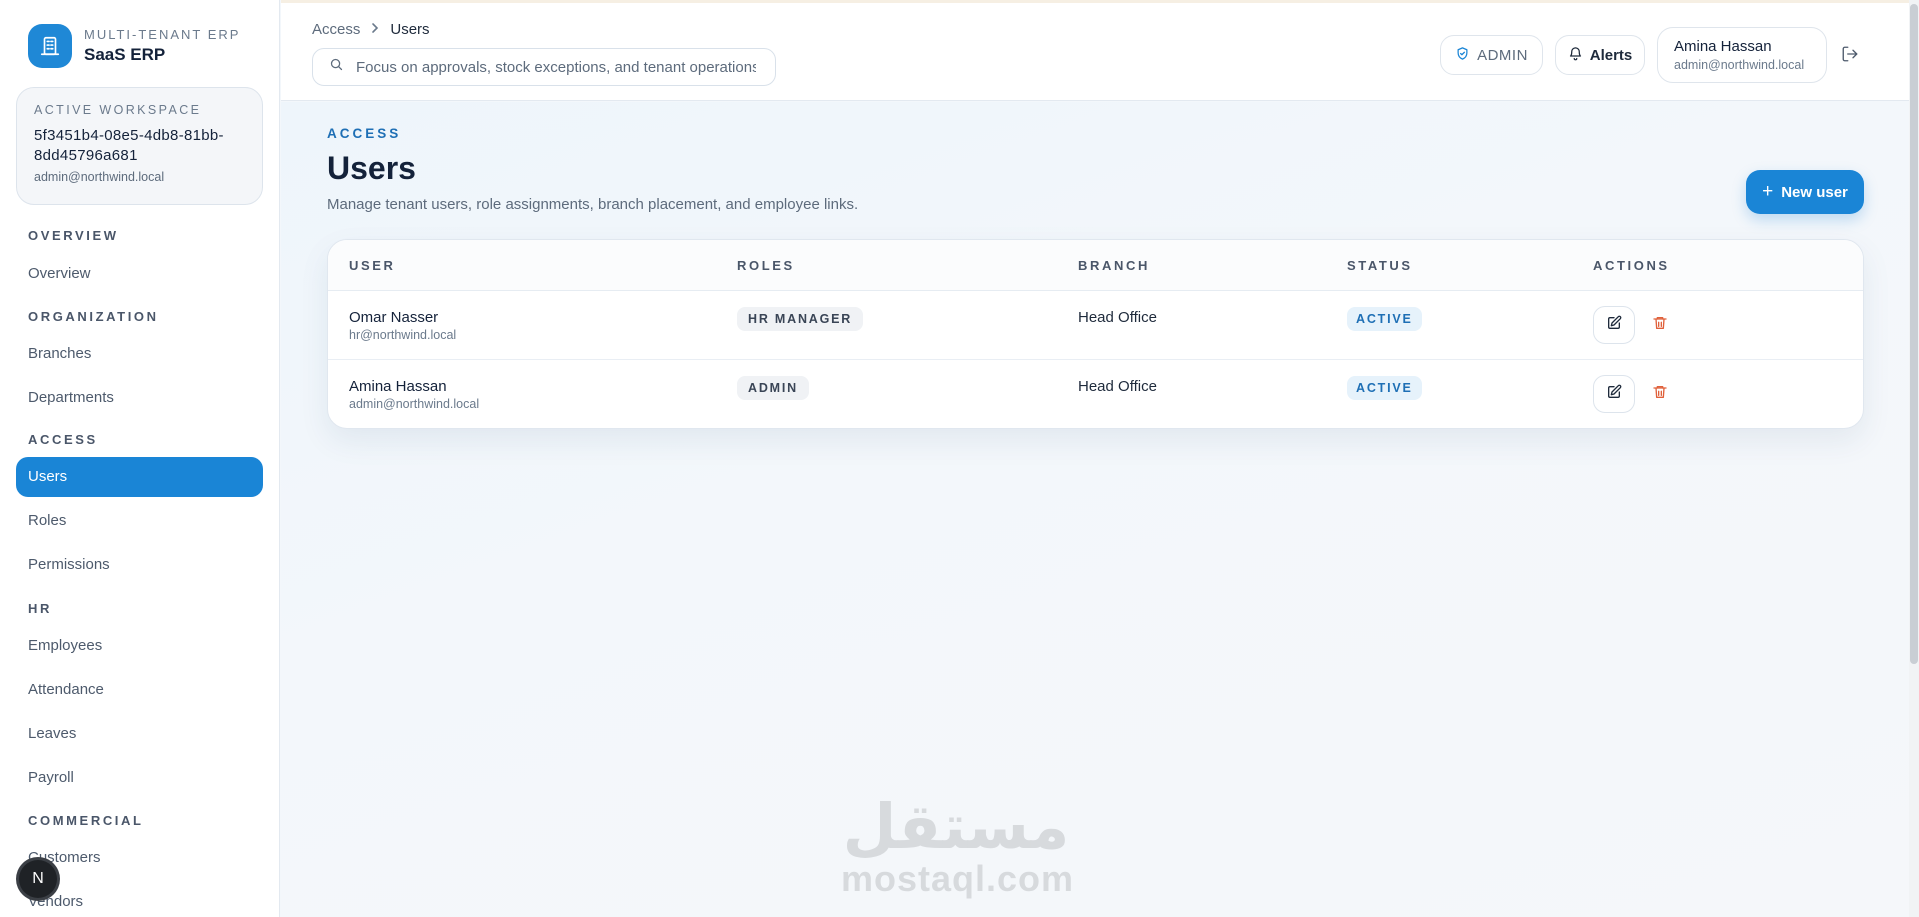 Image resolution: width=1919 pixels, height=917 pixels. What do you see at coordinates (336, 29) in the screenshot?
I see `breadcrumb-access: Access` at bounding box center [336, 29].